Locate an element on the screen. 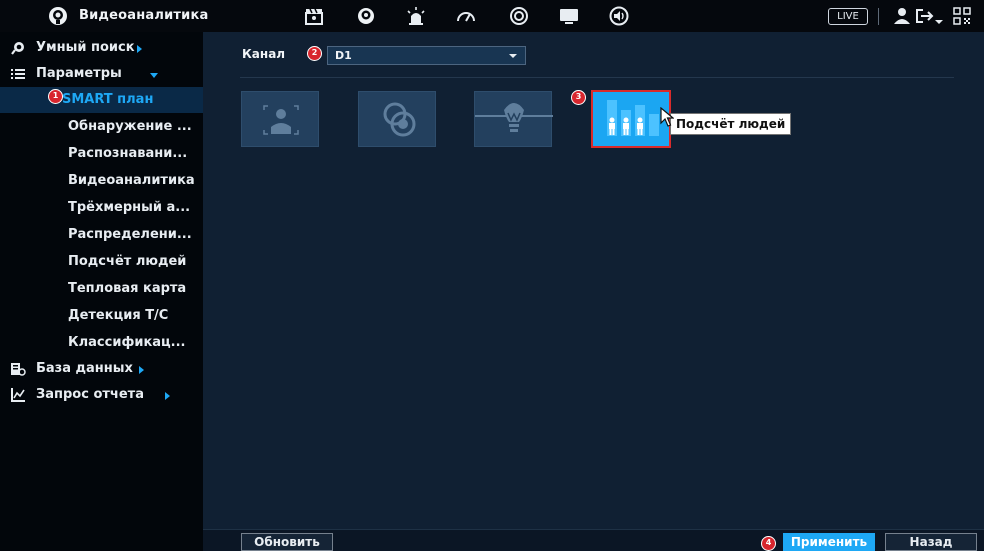 This screenshot has height=551, width=984. sidebar-item-smart-search: Умный поиск is located at coordinates (101, 48).